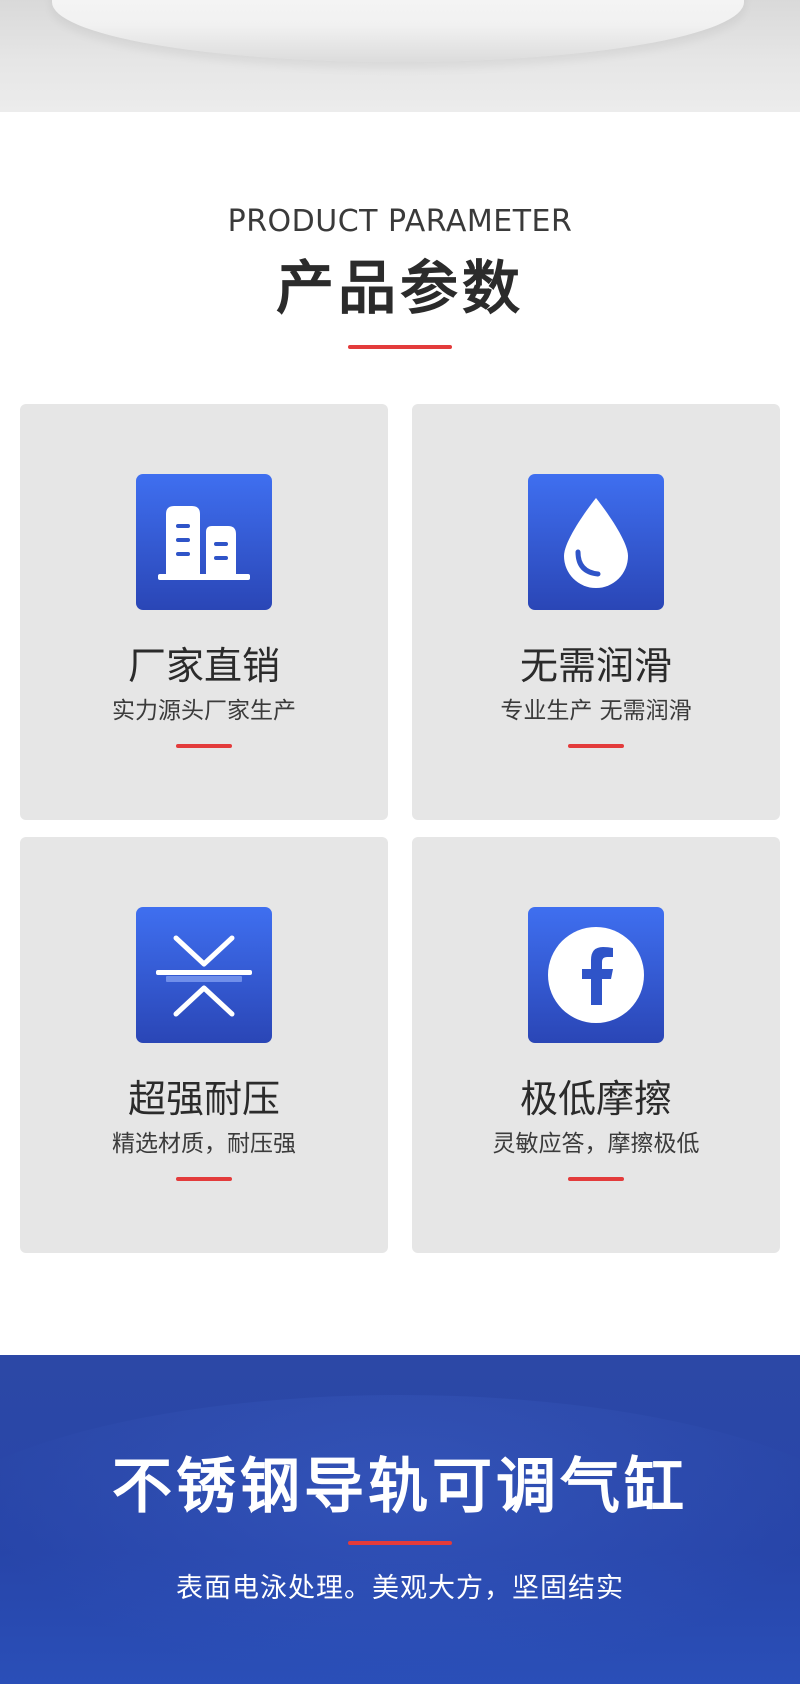 The image size is (800, 1684). I want to click on facebook-circle-icon, so click(596, 975).